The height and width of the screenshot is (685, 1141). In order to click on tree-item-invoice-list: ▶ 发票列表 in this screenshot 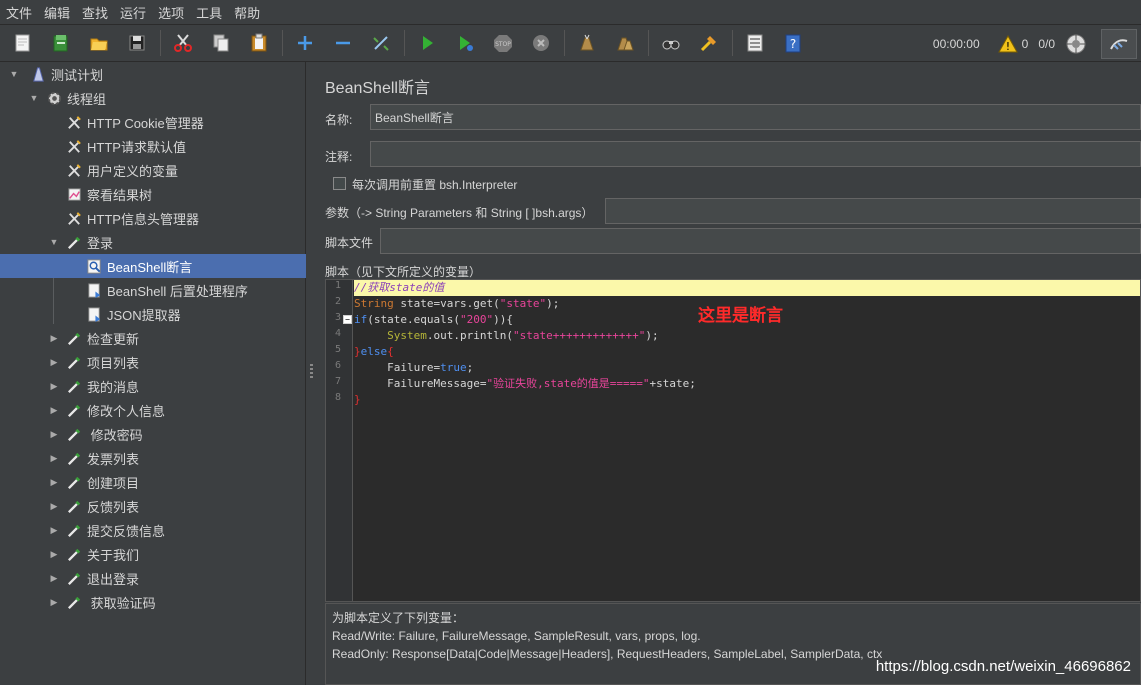, I will do `click(153, 458)`.